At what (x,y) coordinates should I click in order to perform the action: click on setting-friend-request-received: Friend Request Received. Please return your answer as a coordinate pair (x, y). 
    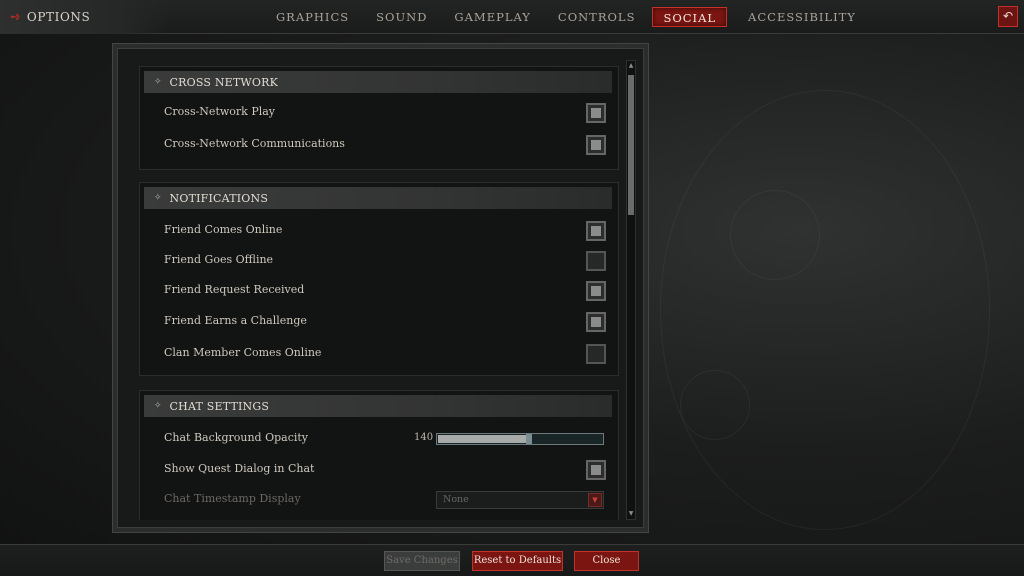
    Looking at the image, I should click on (380, 291).